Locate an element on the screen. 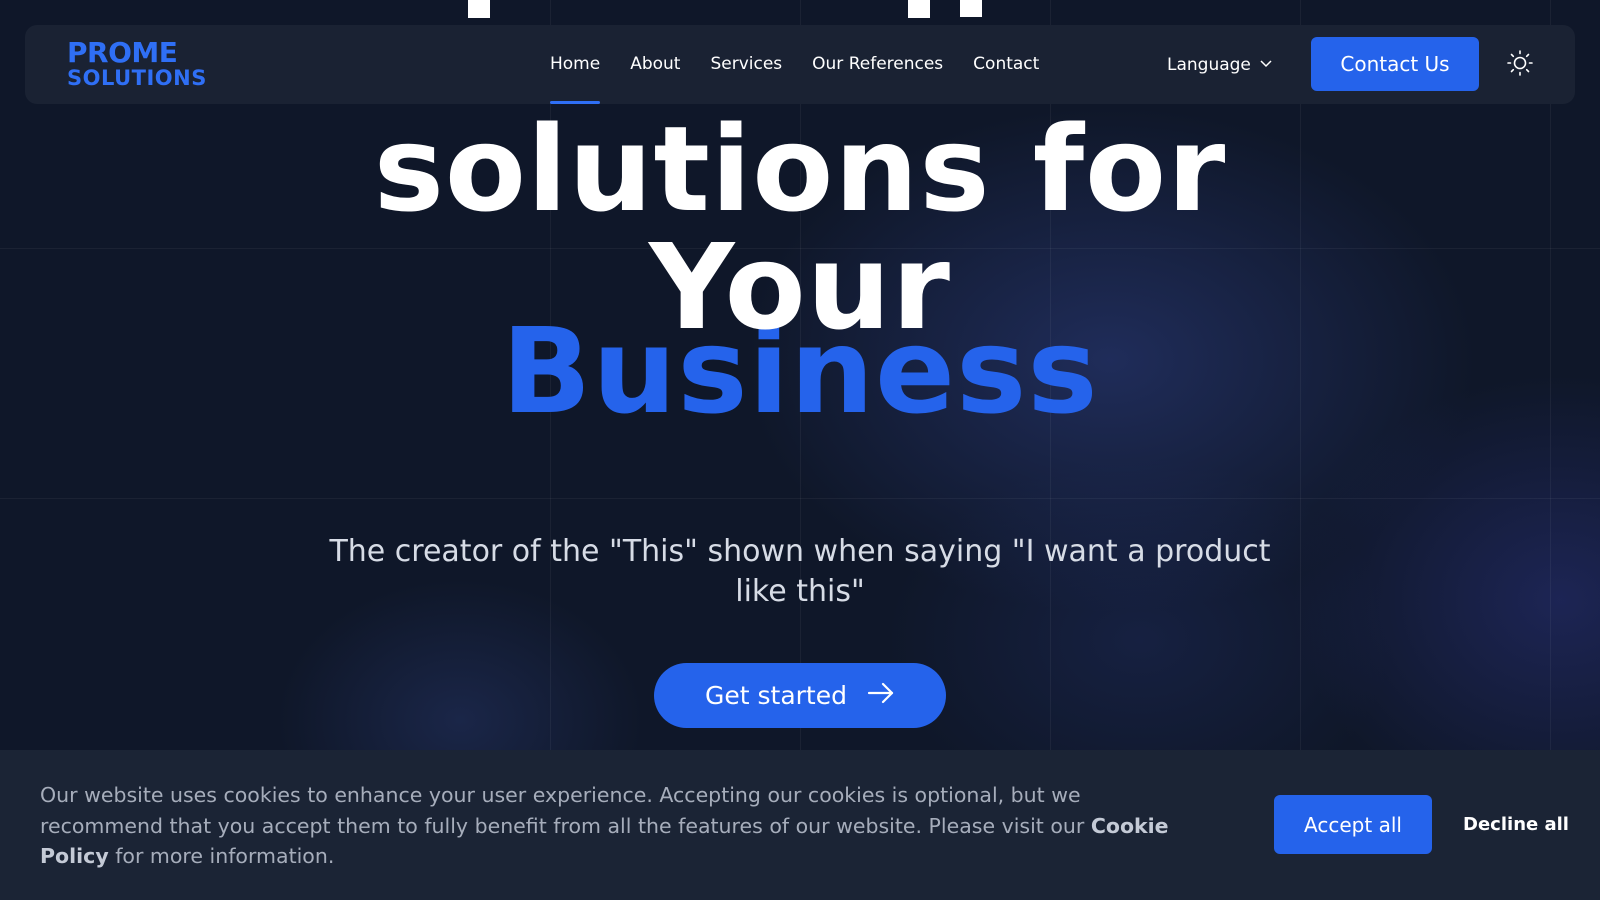 This screenshot has height=900, width=1600. sun-icon is located at coordinates (1520, 65).